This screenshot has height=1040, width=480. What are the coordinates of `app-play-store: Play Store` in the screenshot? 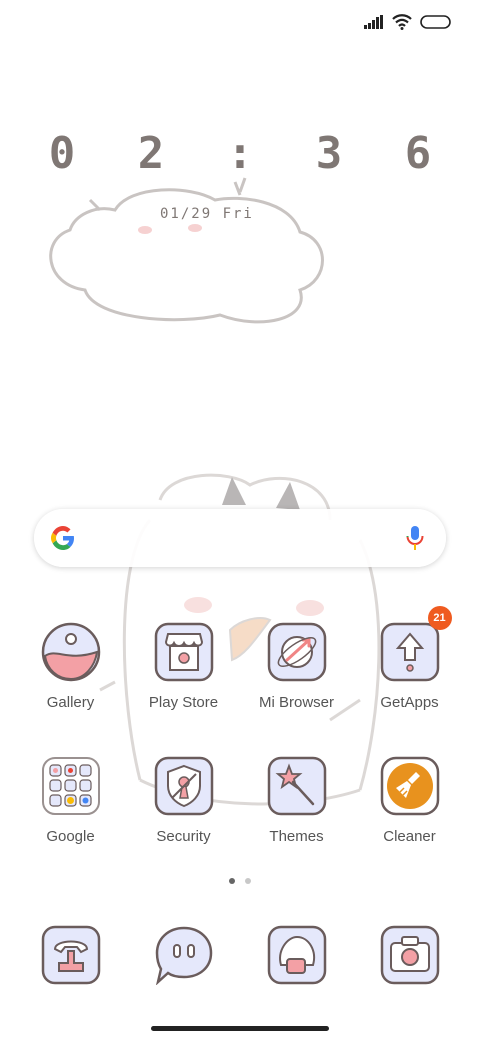 It's located at (183, 666).